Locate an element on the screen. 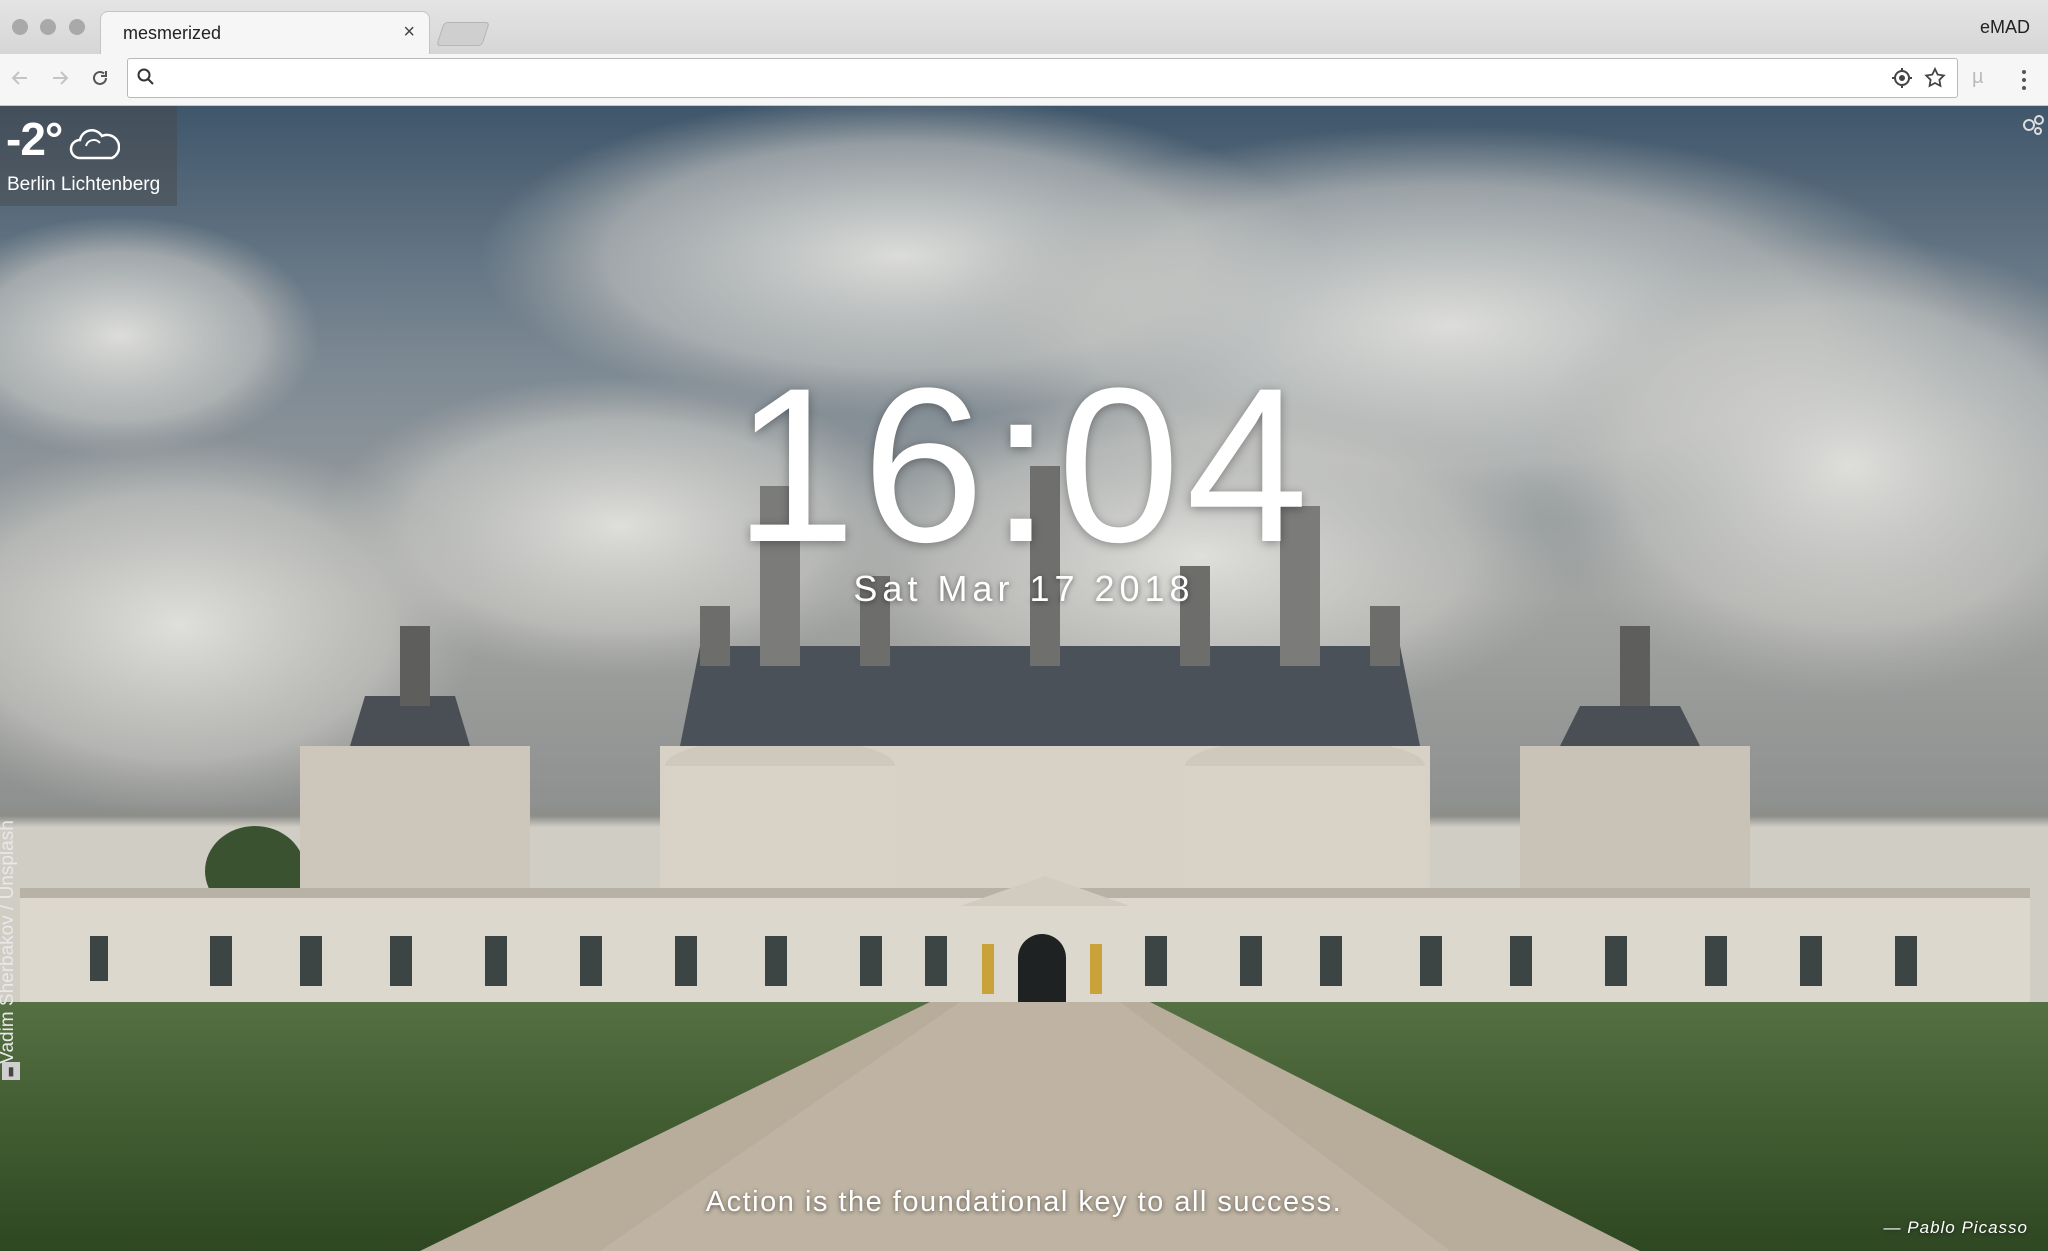  weather-widget: -2° Berlin Lichtenberg is located at coordinates (88, 156).